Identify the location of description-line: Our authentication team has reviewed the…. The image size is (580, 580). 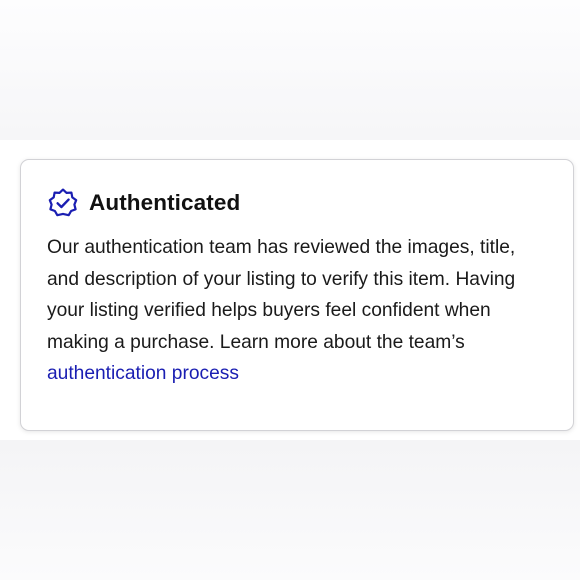
(281, 247).